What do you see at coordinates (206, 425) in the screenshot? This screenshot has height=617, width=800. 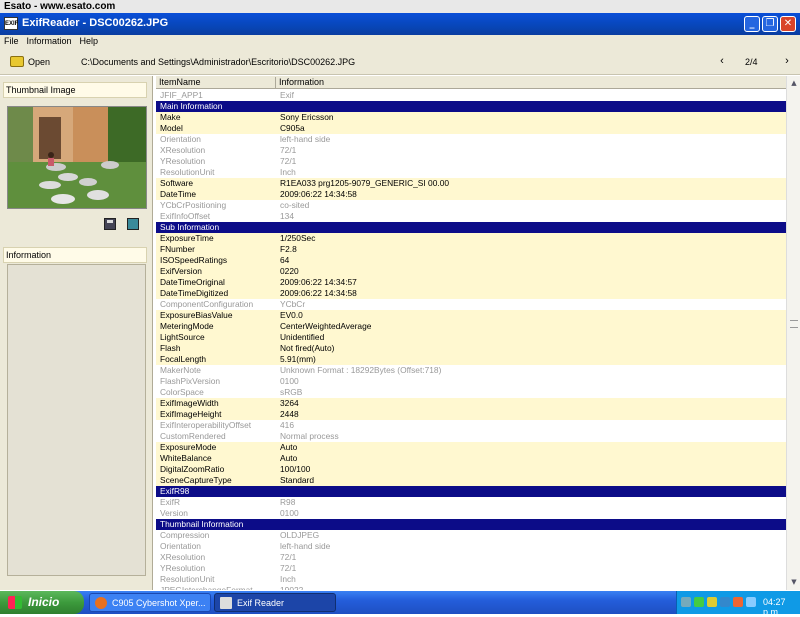 I see `item-name-cell: ExifInteroperabilityOffset` at bounding box center [206, 425].